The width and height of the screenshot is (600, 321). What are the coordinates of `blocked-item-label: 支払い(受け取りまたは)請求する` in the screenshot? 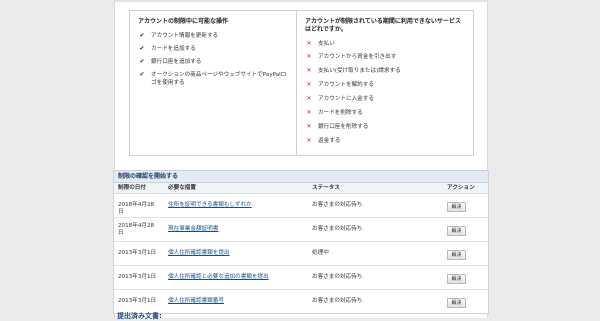 It's located at (359, 71).